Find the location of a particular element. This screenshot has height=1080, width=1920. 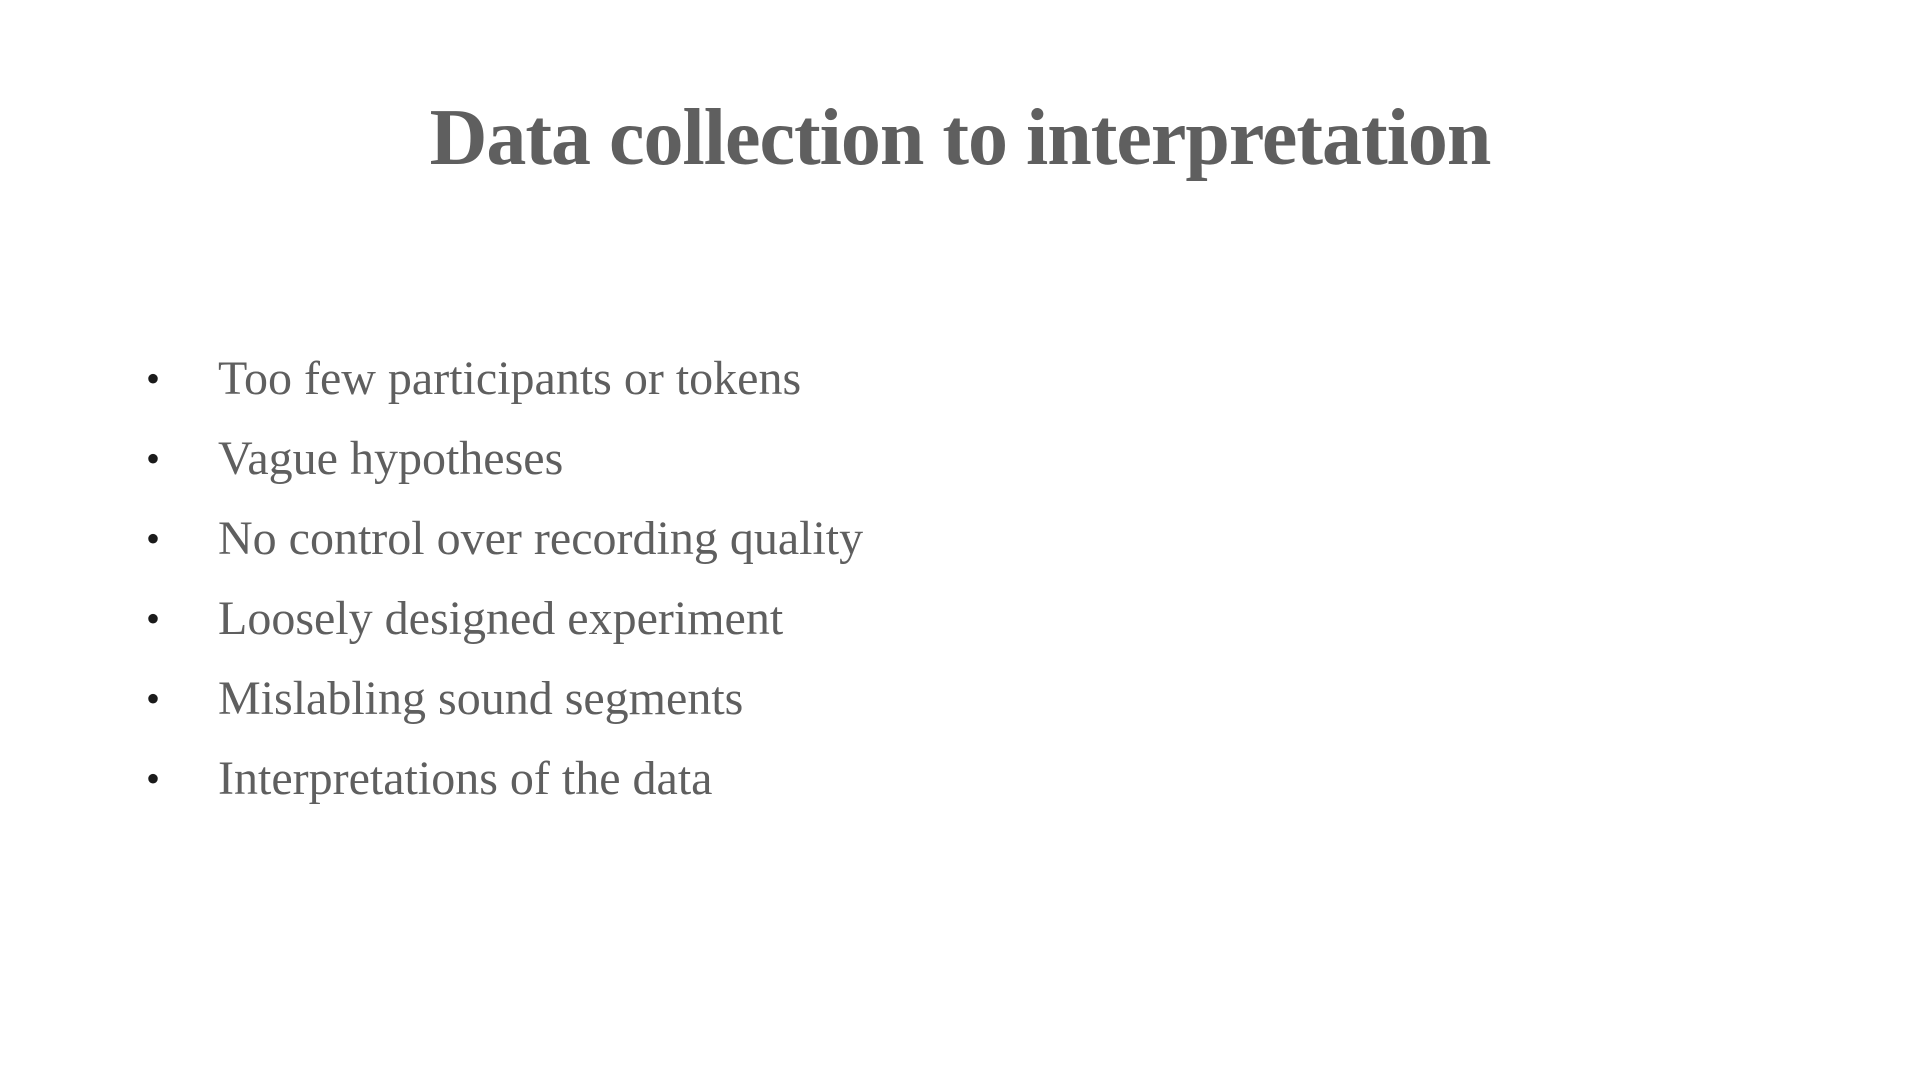

bullet-item: • No control over recording quality is located at coordinates (501, 539).